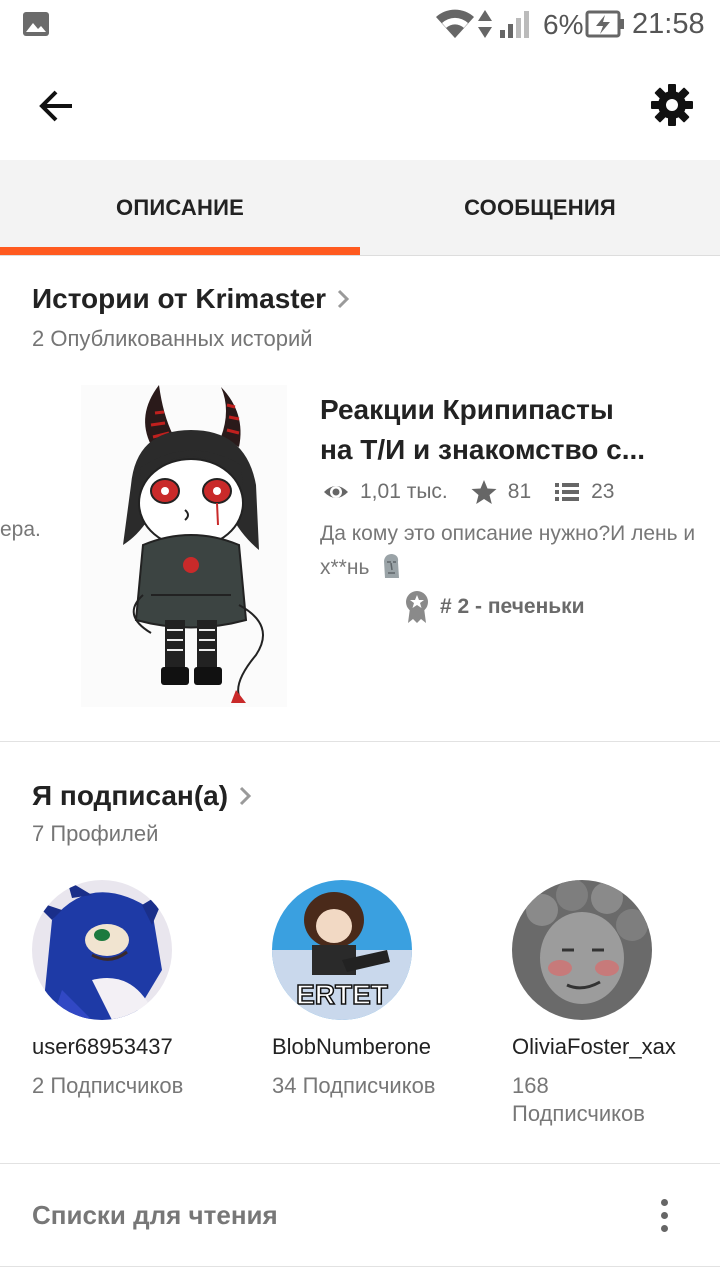 Image resolution: width=720 pixels, height=1280 pixels. What do you see at coordinates (360, 25) in the screenshot?
I see `status-bar: 6% 21:58` at bounding box center [360, 25].